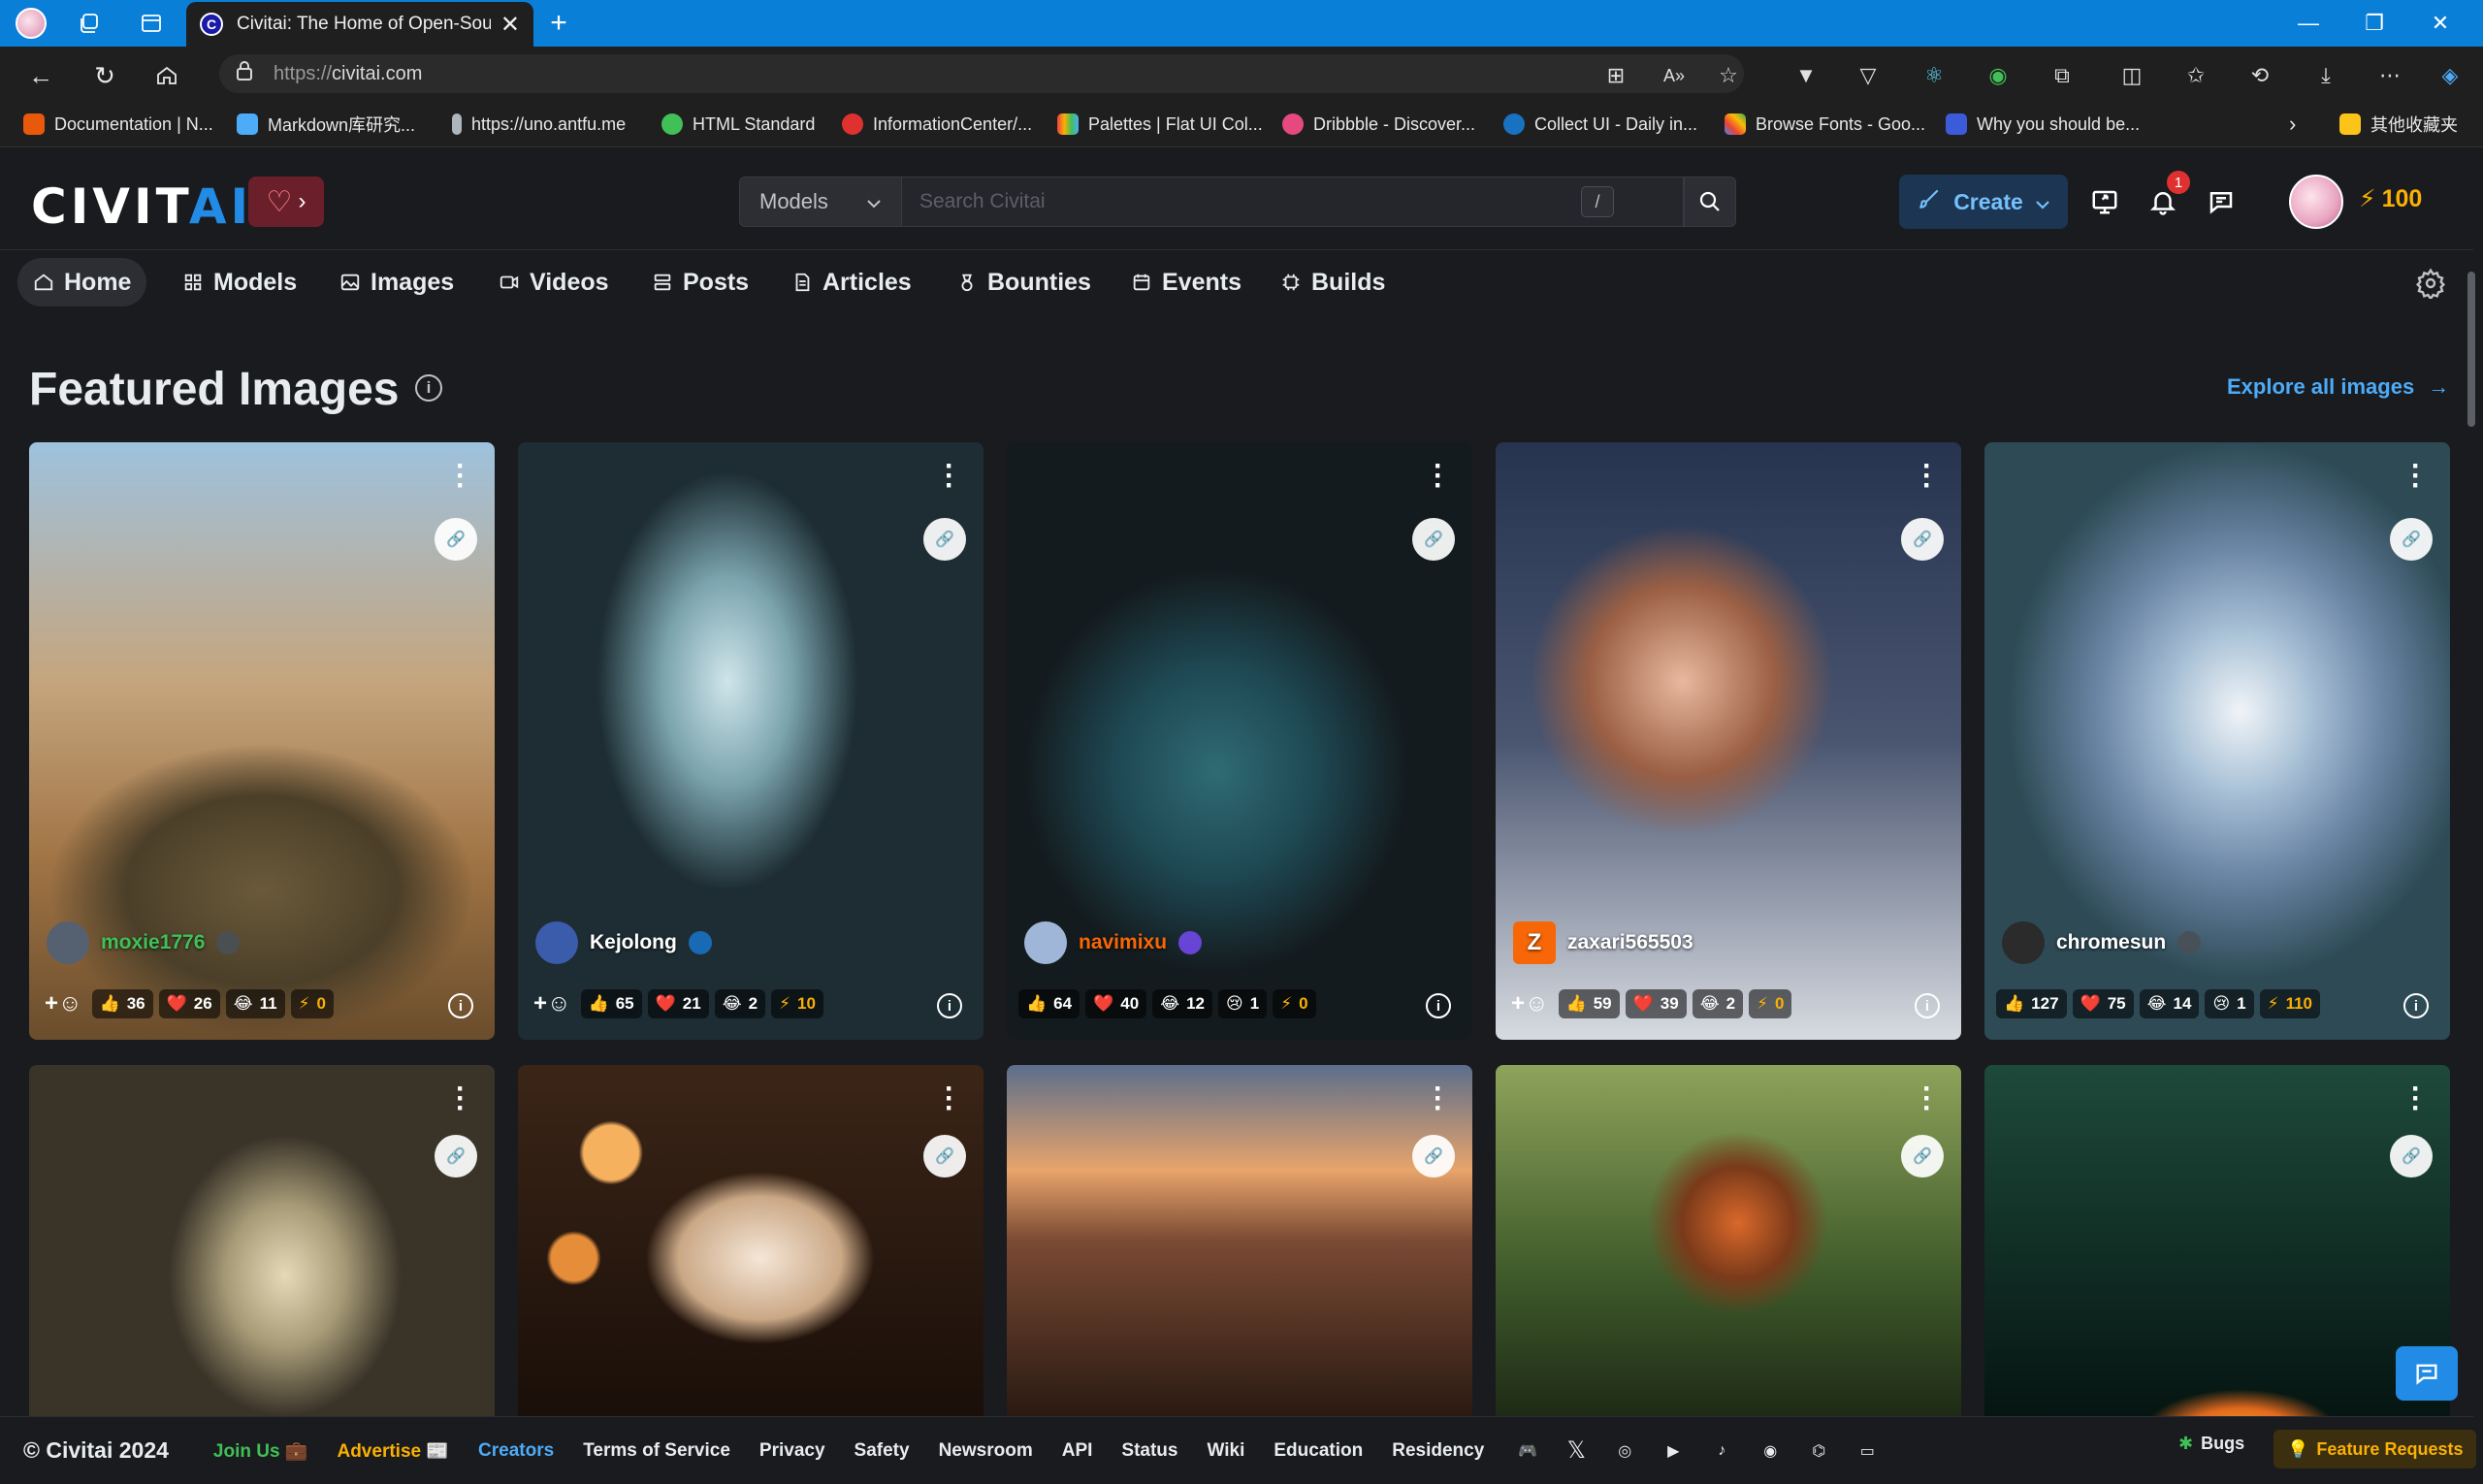 The width and height of the screenshot is (2483, 1484). I want to click on nav-images: Images, so click(397, 282).